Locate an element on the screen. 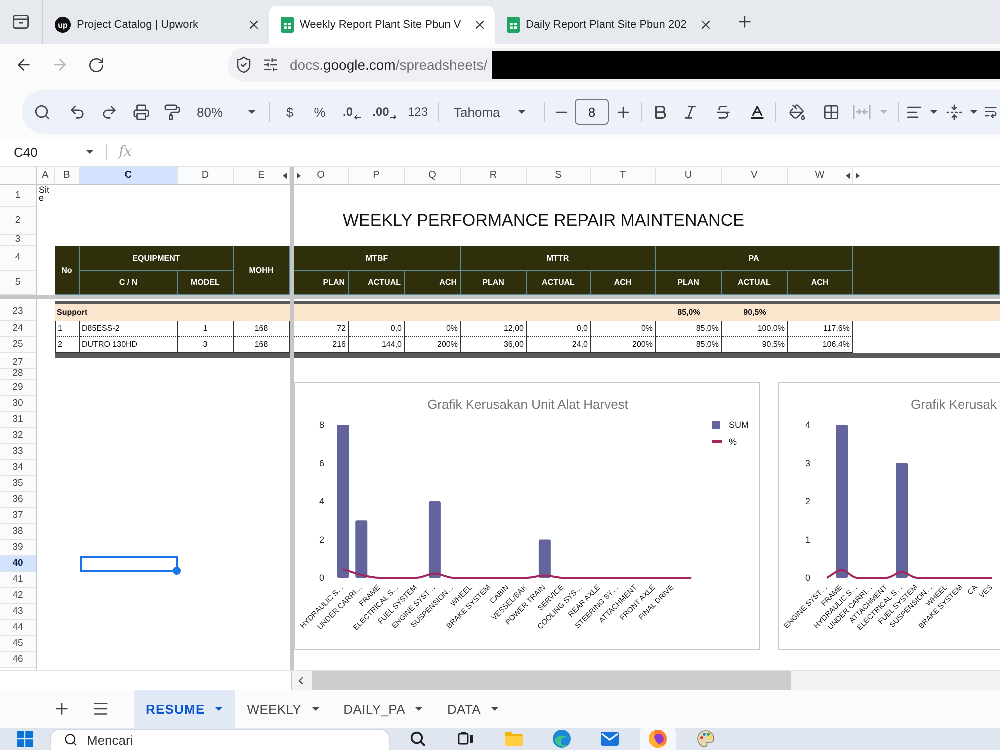  row-header: 40 is located at coordinates (18, 564).